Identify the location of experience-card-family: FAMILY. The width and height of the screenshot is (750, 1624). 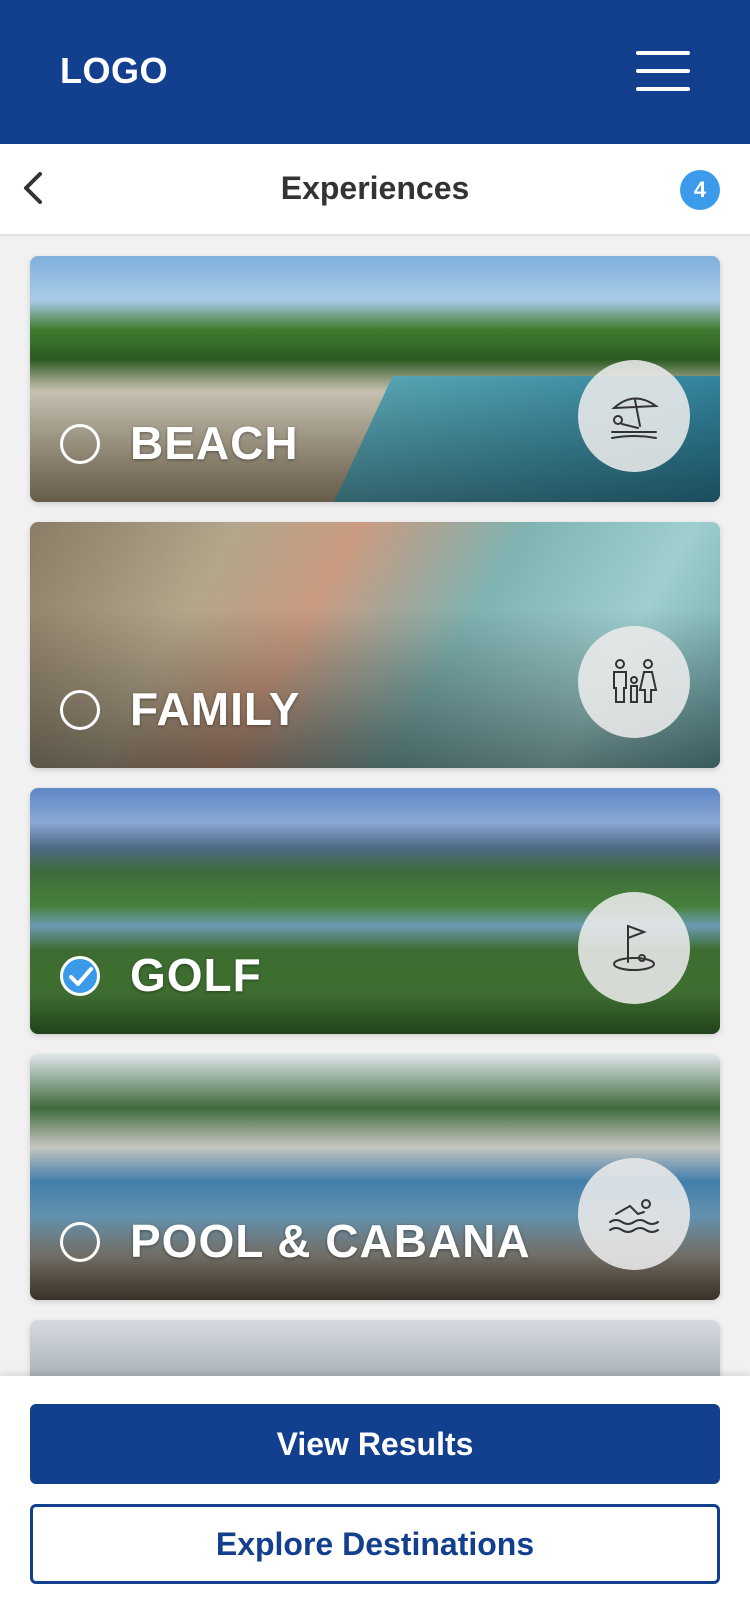
(375, 645).